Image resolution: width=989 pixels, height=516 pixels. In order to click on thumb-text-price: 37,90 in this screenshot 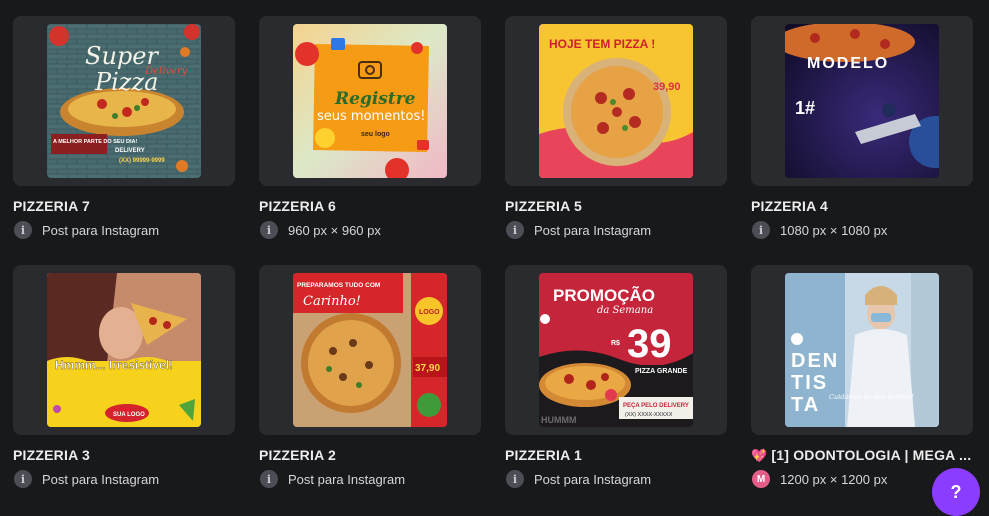, I will do `click(427, 368)`.